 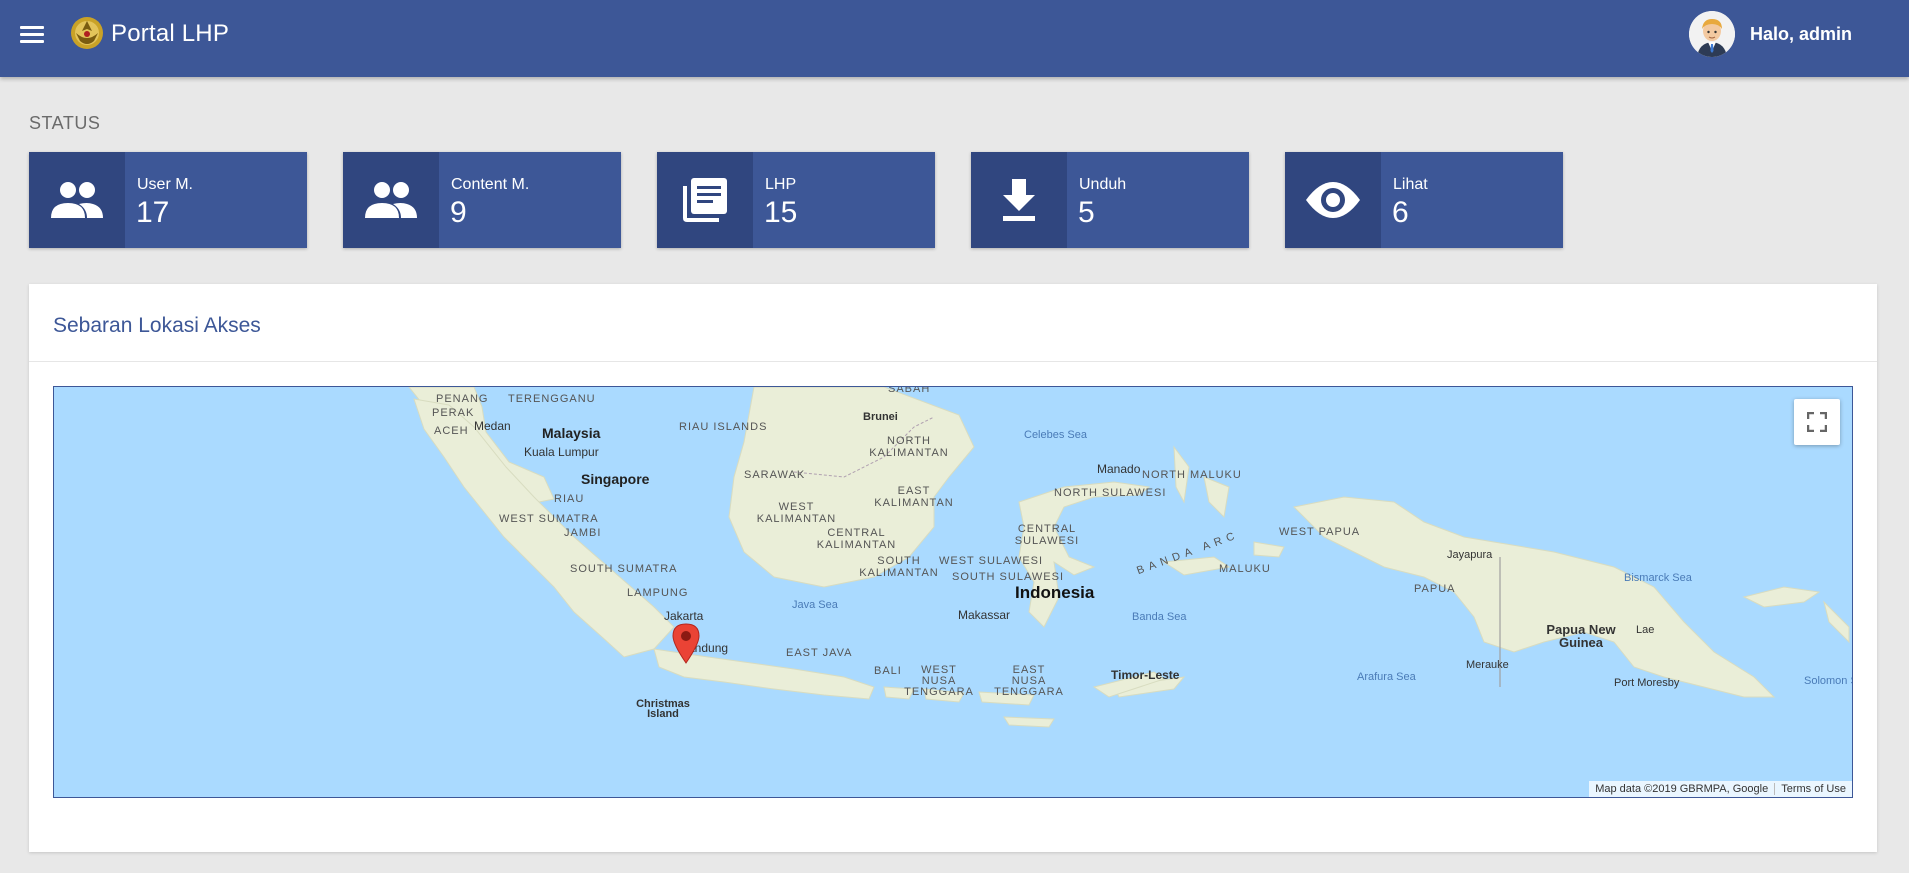 I want to click on map-label: Indonesia, so click(x=1055, y=592).